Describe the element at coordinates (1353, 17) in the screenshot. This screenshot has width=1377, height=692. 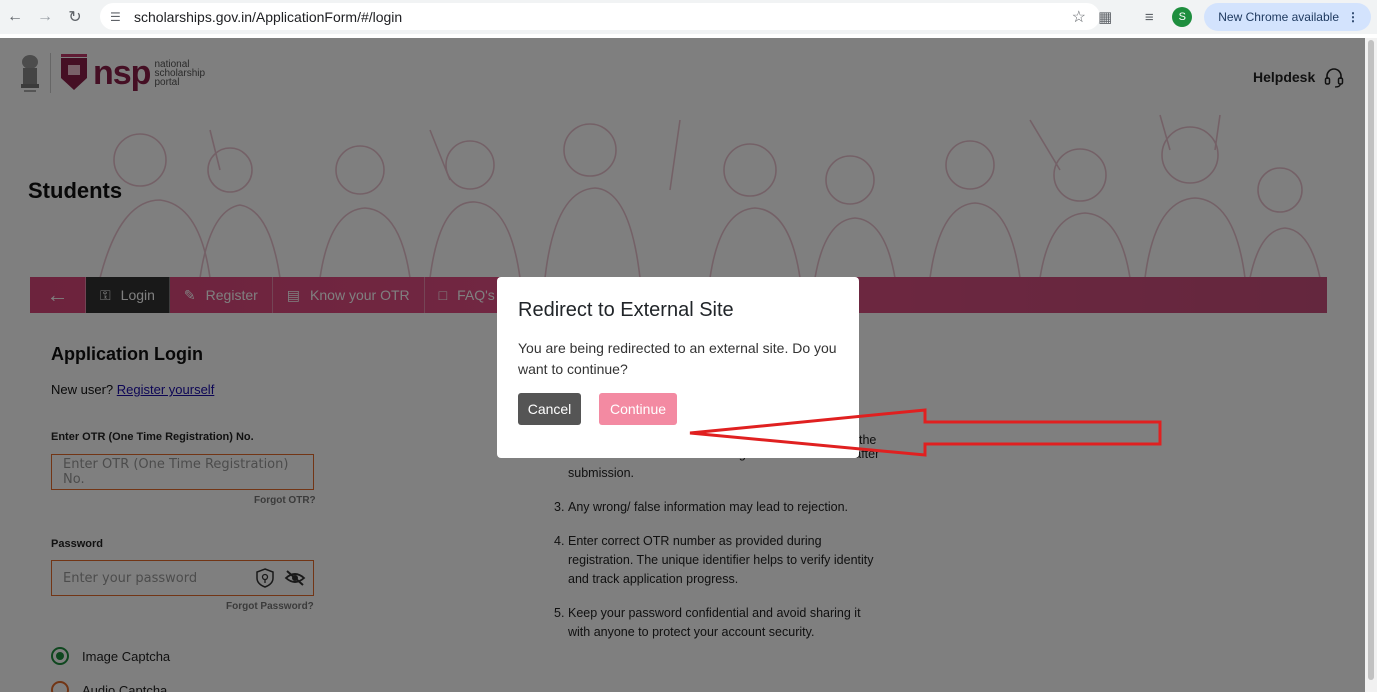
I see `menu-dots-icon: ⋮` at that location.